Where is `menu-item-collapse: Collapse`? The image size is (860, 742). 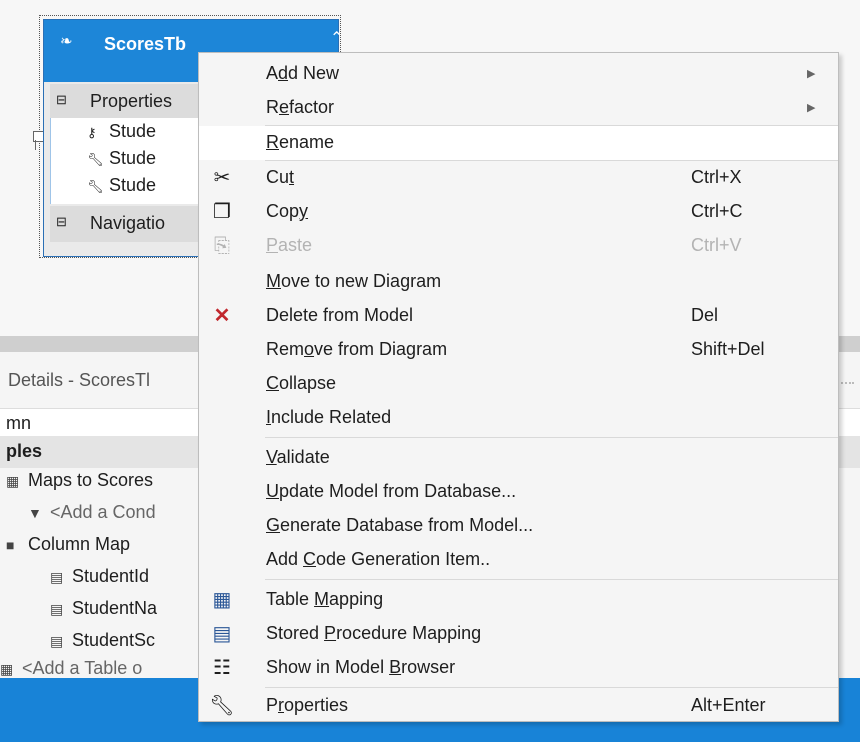
menu-item-collapse: Collapse is located at coordinates (518, 384).